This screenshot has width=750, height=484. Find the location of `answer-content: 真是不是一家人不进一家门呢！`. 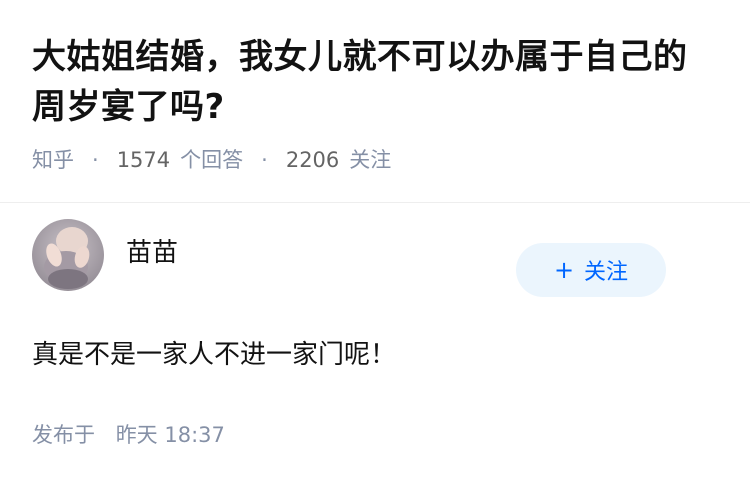

answer-content: 真是不是一家人不进一家门呢！ is located at coordinates (214, 355).